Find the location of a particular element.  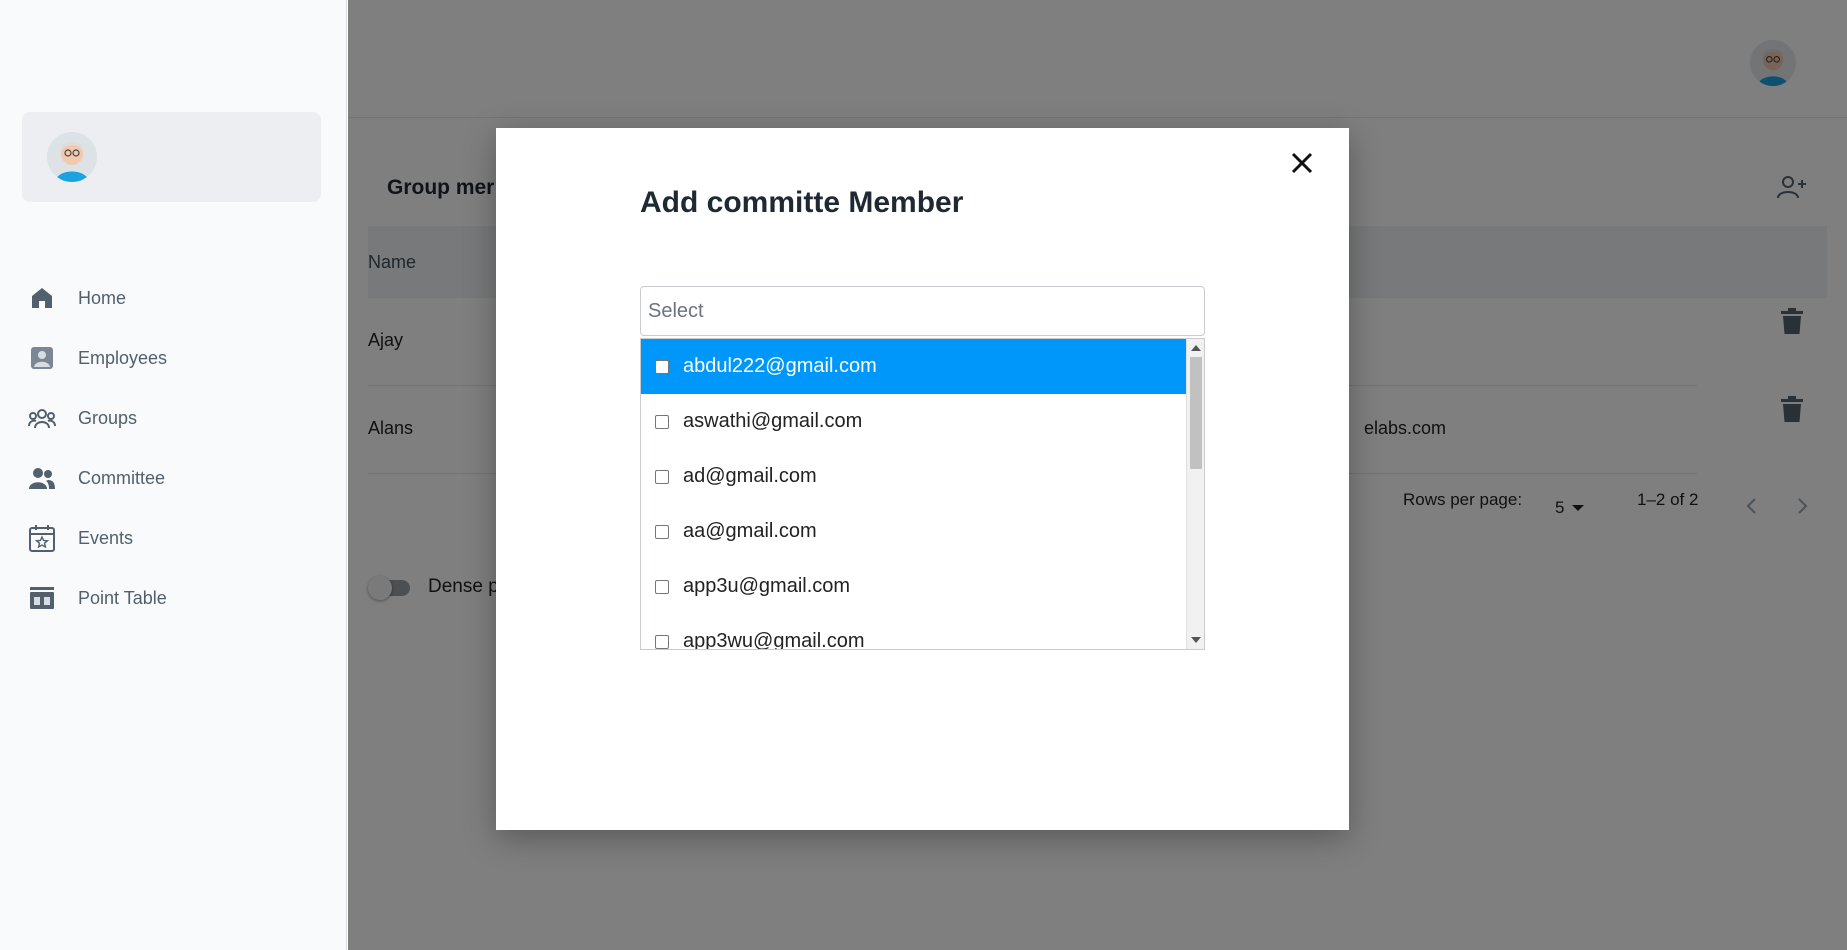

option-label: abdul222@gmail.com is located at coordinates (780, 366).